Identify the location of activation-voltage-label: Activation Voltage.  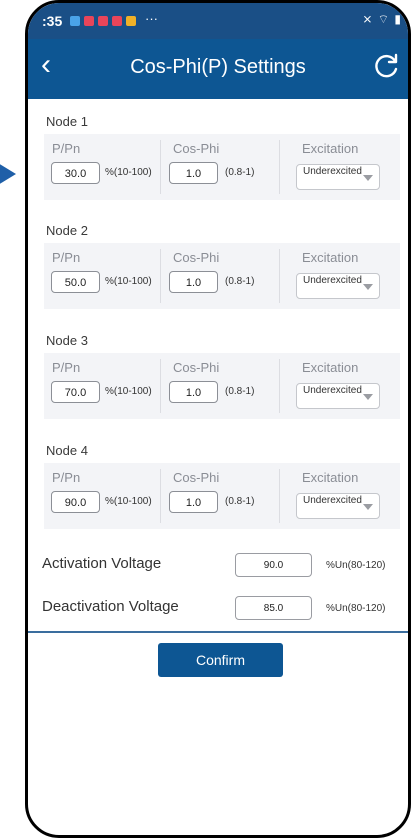
(102, 563).